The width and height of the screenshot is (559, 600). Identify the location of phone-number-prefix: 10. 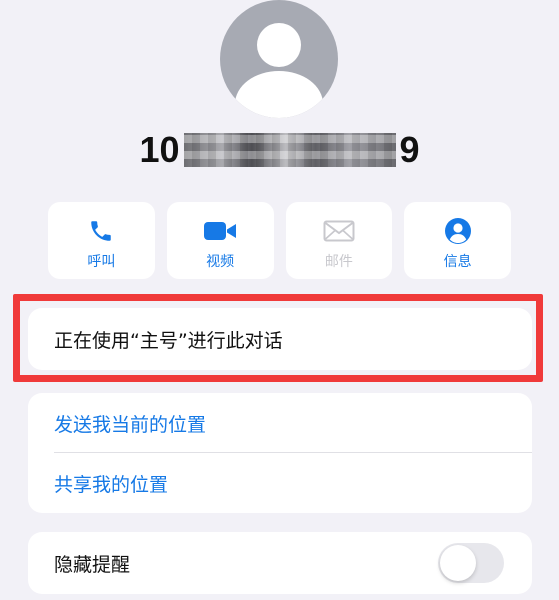
(159, 149).